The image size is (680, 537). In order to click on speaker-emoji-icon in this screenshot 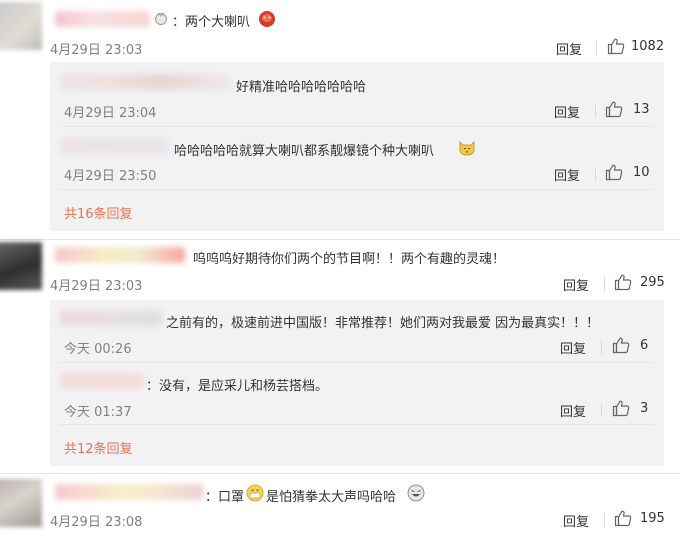, I will do `click(267, 19)`.